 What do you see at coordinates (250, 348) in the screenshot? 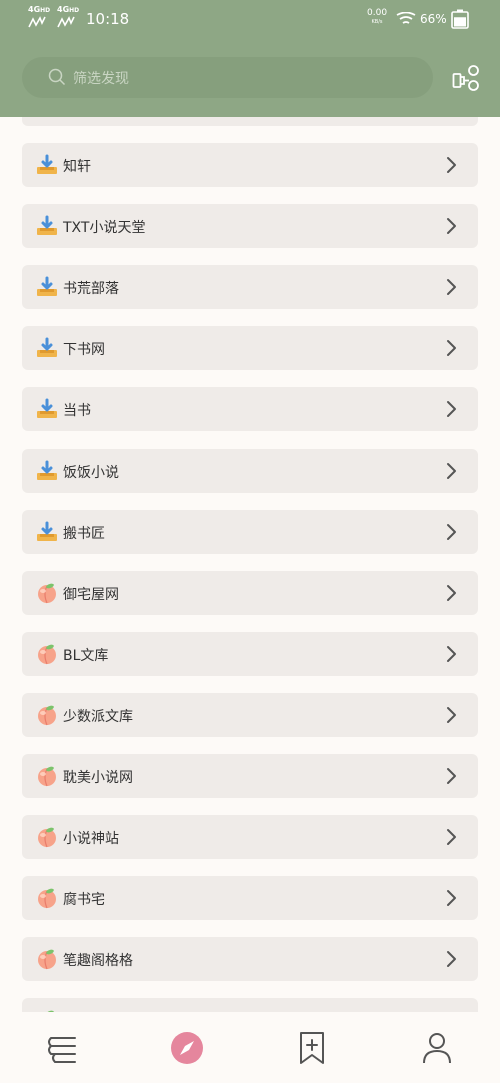
I see `list-item: 下书网` at bounding box center [250, 348].